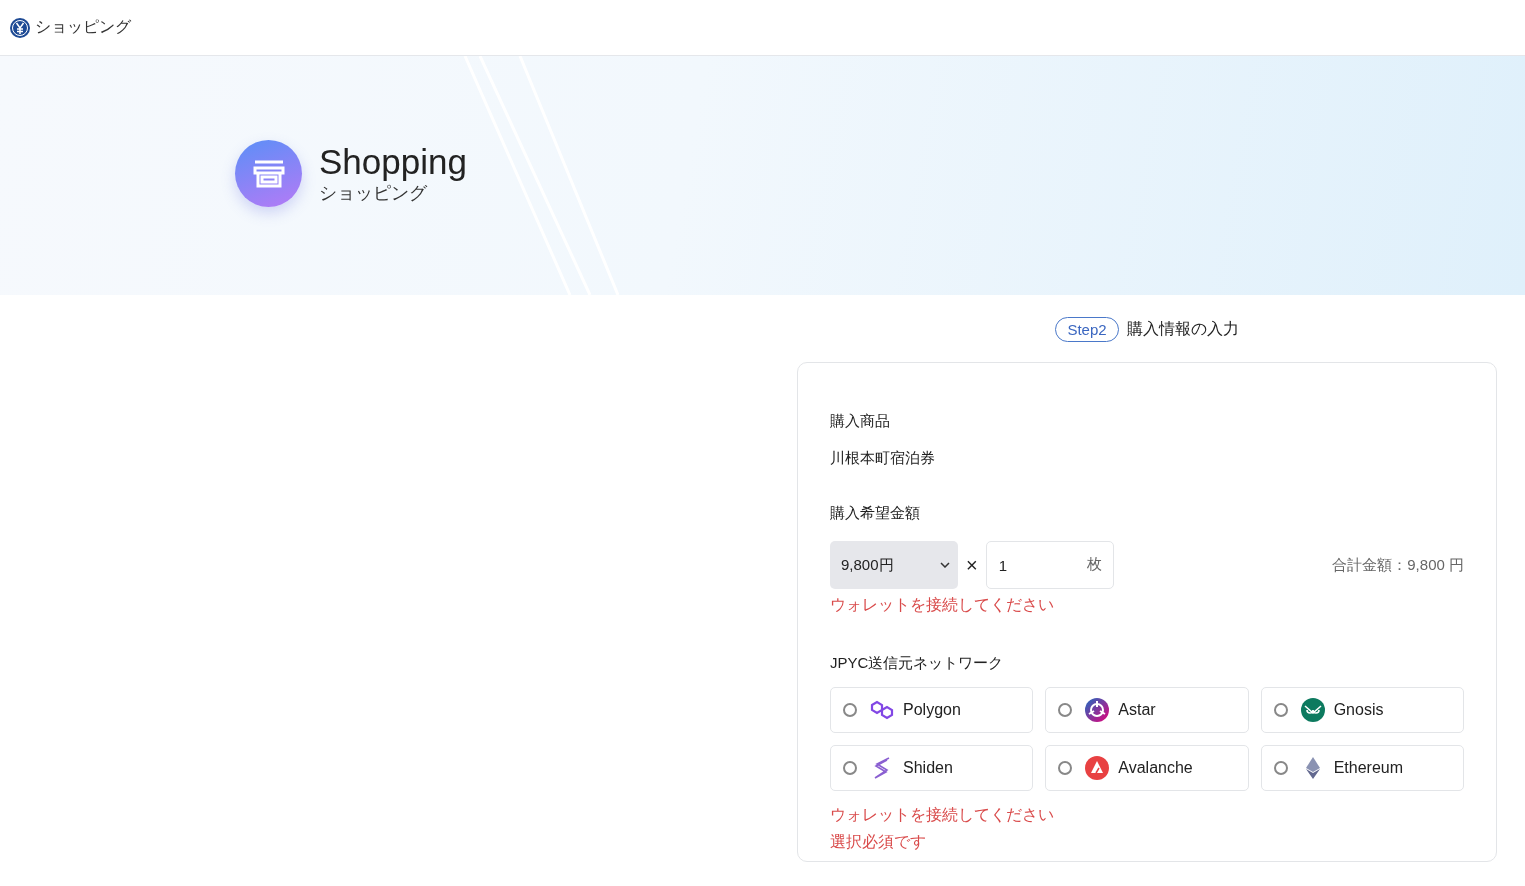 The height and width of the screenshot is (886, 1525). Describe the element at coordinates (20, 27) in the screenshot. I see `yen-coin-icon` at that location.